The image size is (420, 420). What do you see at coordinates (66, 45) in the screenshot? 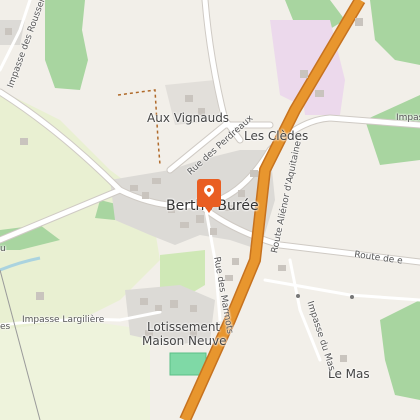
I see `forest-north` at bounding box center [66, 45].